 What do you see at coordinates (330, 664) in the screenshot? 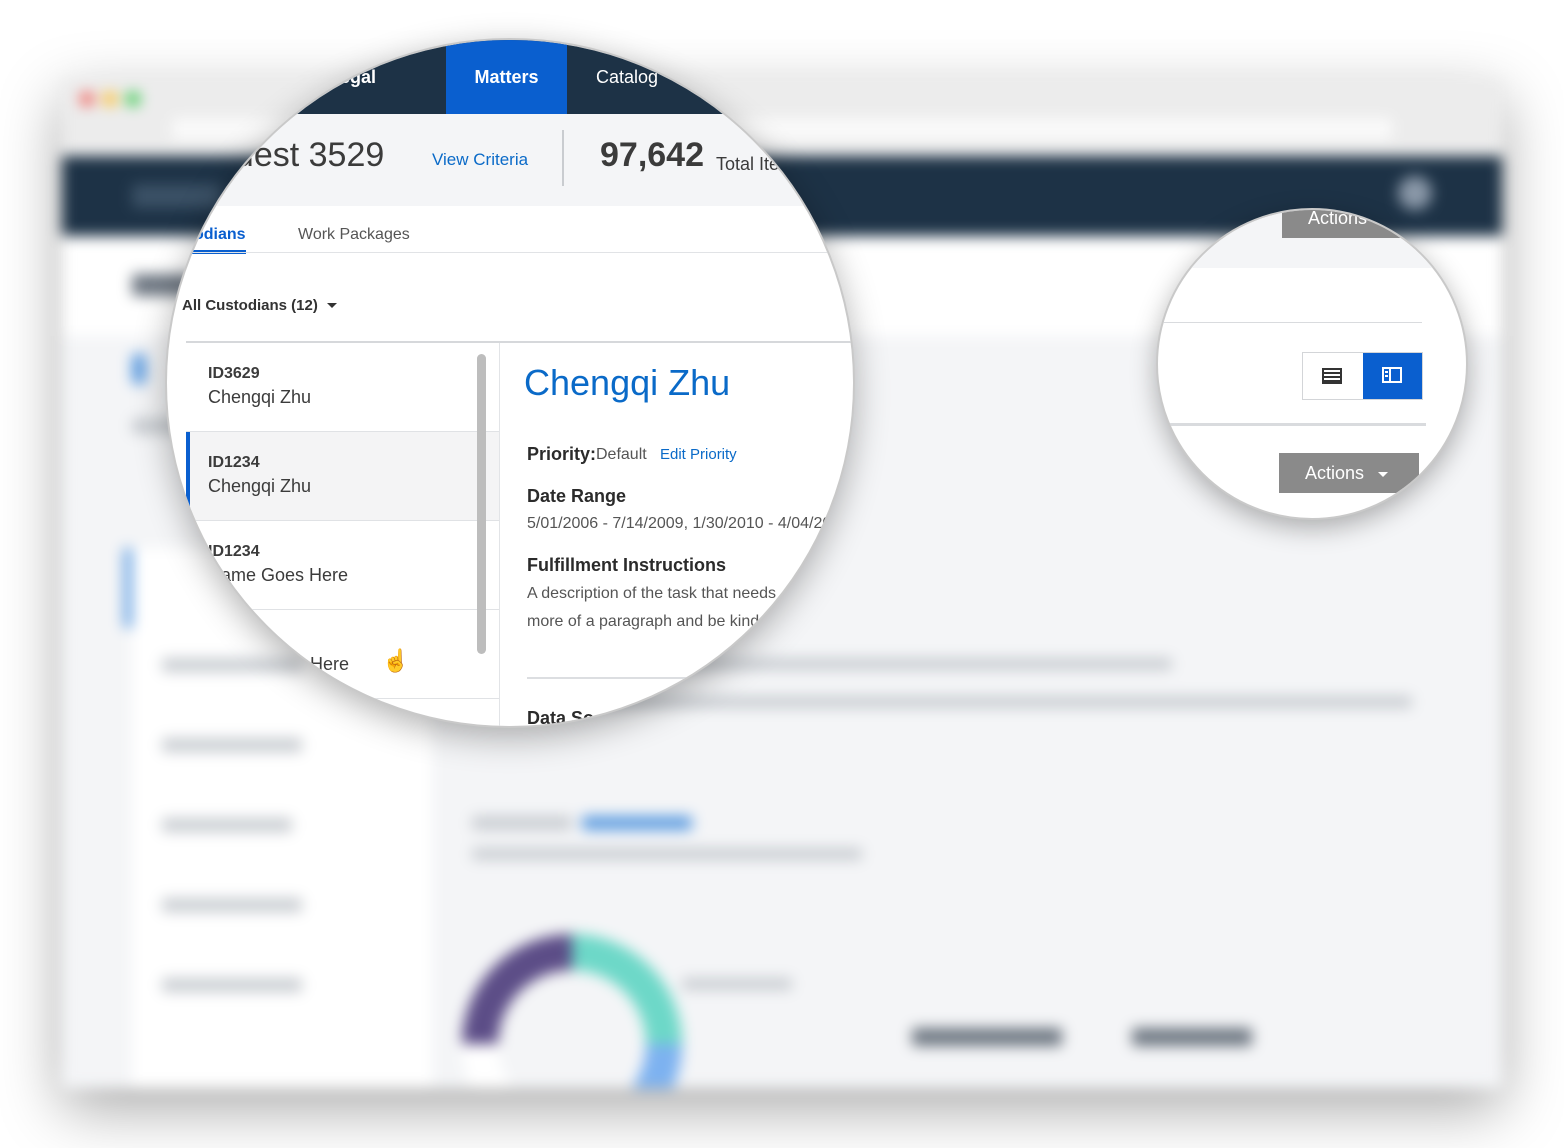
I see `custodian-name: Here` at bounding box center [330, 664].